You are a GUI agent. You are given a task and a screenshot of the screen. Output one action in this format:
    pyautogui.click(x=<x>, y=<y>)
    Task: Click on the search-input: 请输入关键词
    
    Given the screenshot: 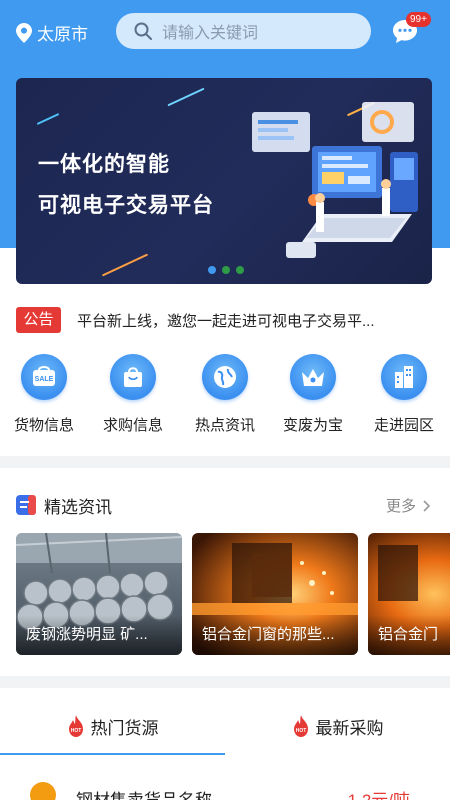 What is the action you would take?
    pyautogui.click(x=243, y=31)
    